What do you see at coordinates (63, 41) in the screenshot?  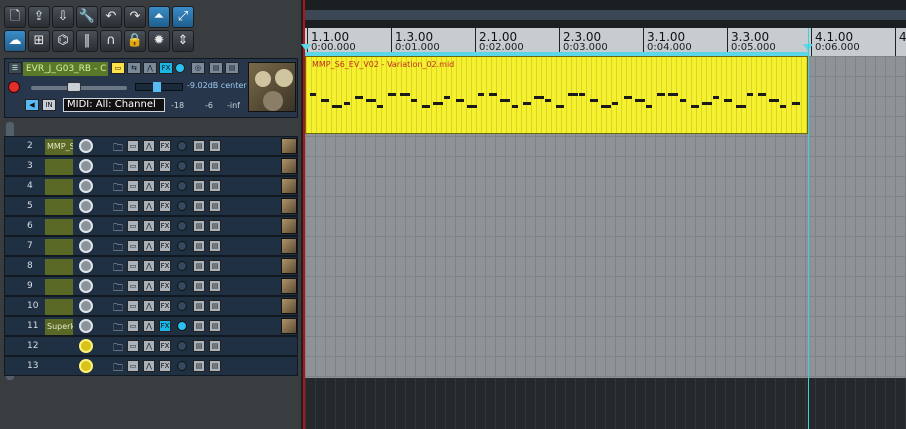 I see `snap-icon: ⌬` at bounding box center [63, 41].